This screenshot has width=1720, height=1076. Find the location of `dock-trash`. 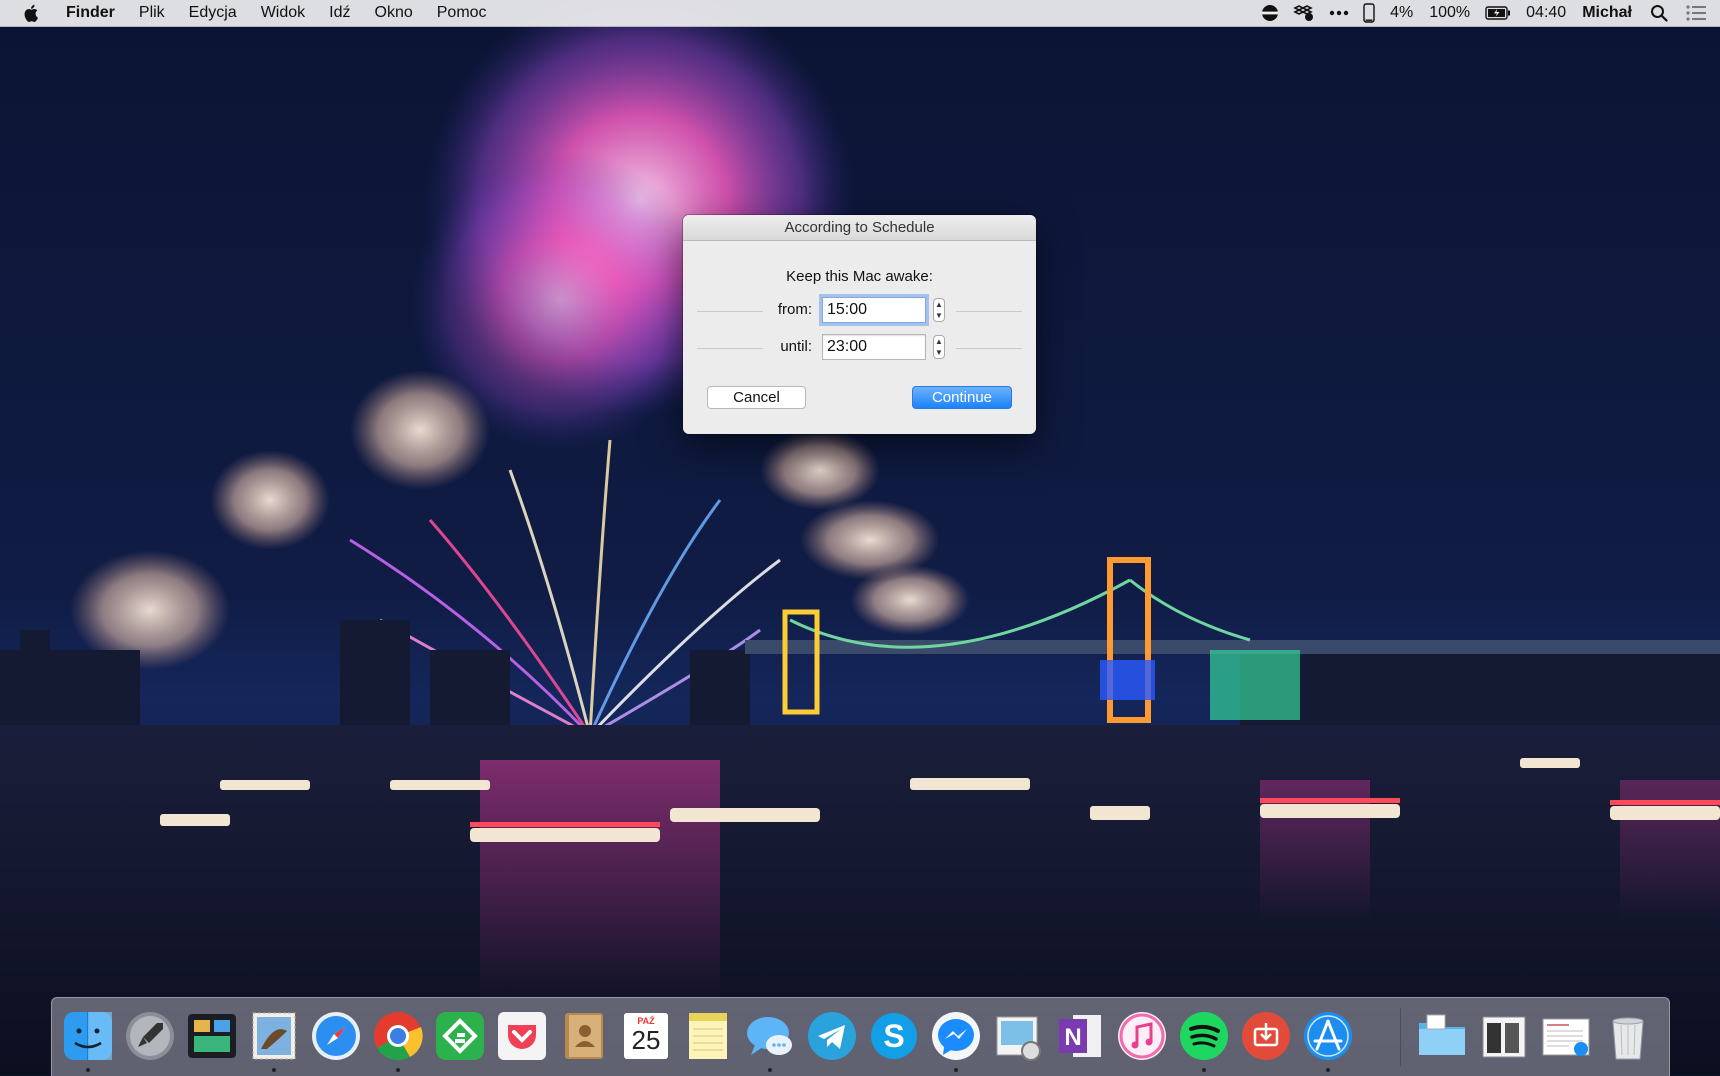

dock-trash is located at coordinates (1628, 1036).